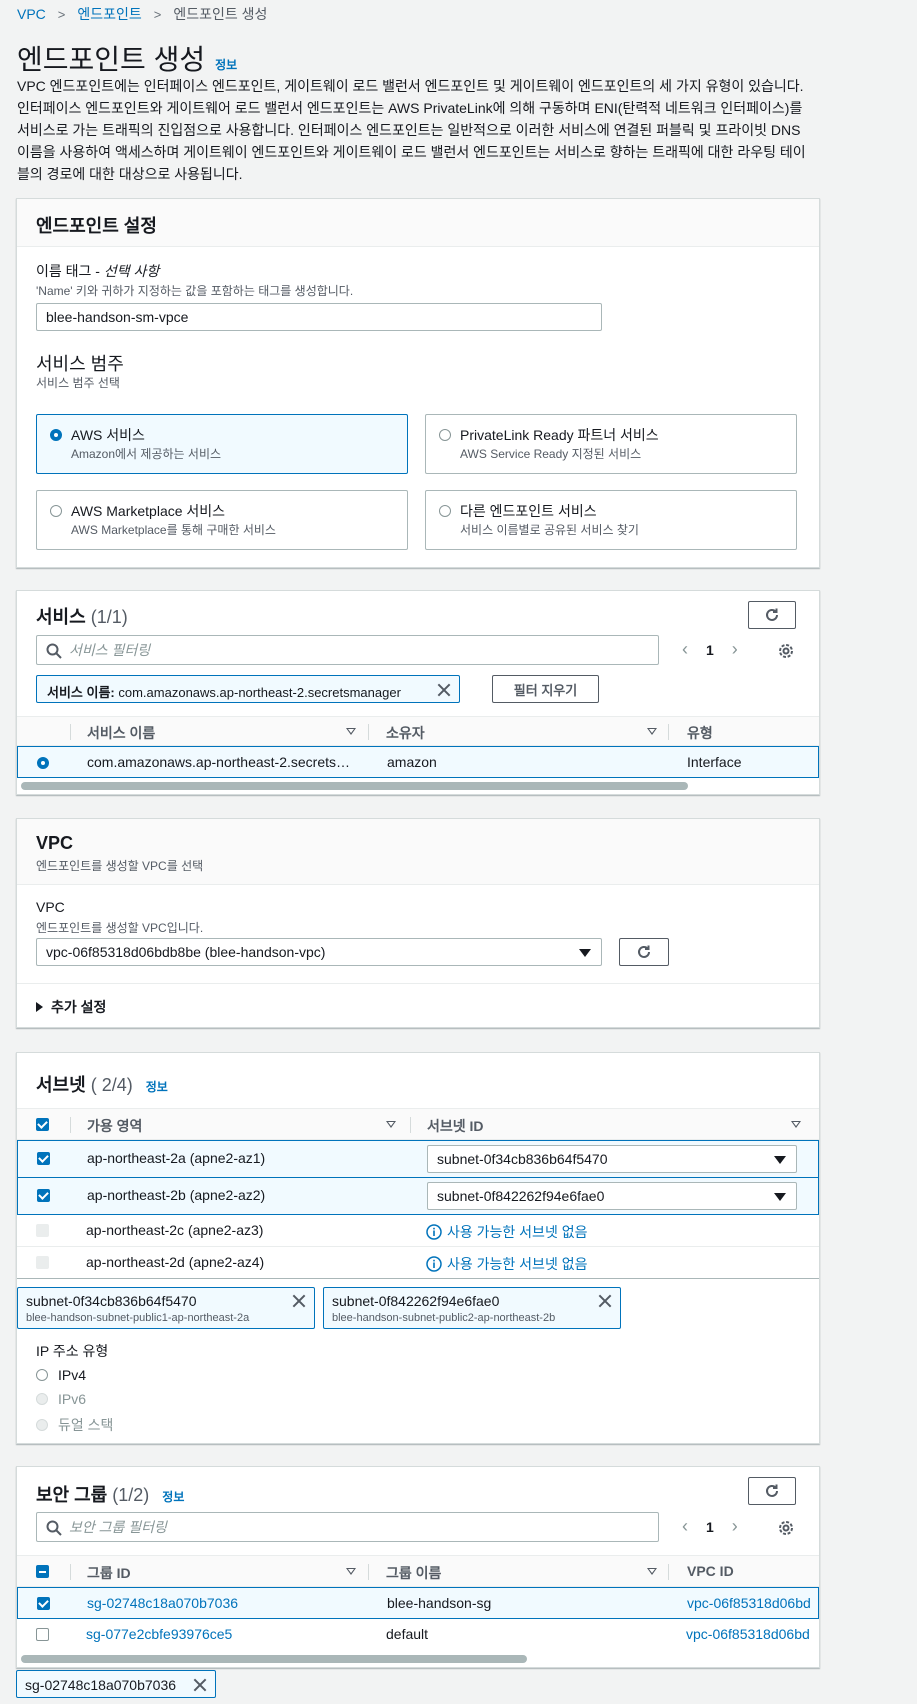 The height and width of the screenshot is (1704, 917). Describe the element at coordinates (61, 1375) in the screenshot. I see `ip-option-ipv4: IPv4` at that location.